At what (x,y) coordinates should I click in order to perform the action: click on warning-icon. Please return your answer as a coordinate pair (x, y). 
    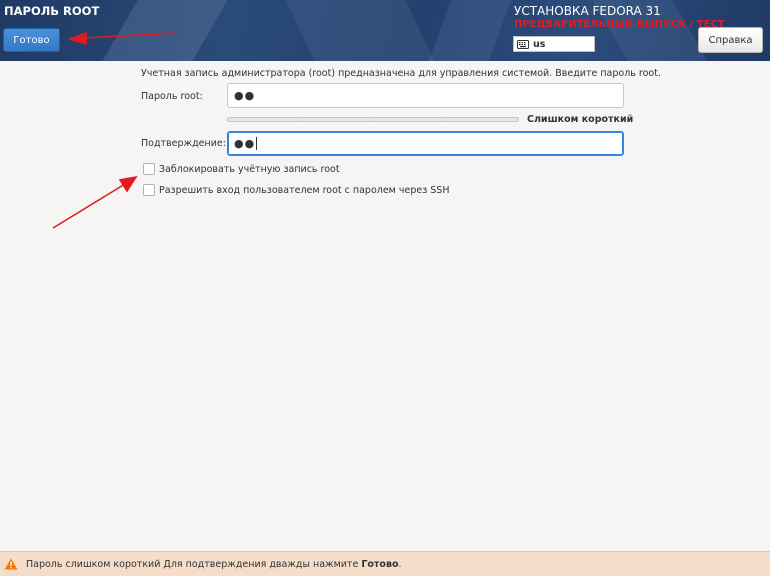
    Looking at the image, I should click on (11, 564).